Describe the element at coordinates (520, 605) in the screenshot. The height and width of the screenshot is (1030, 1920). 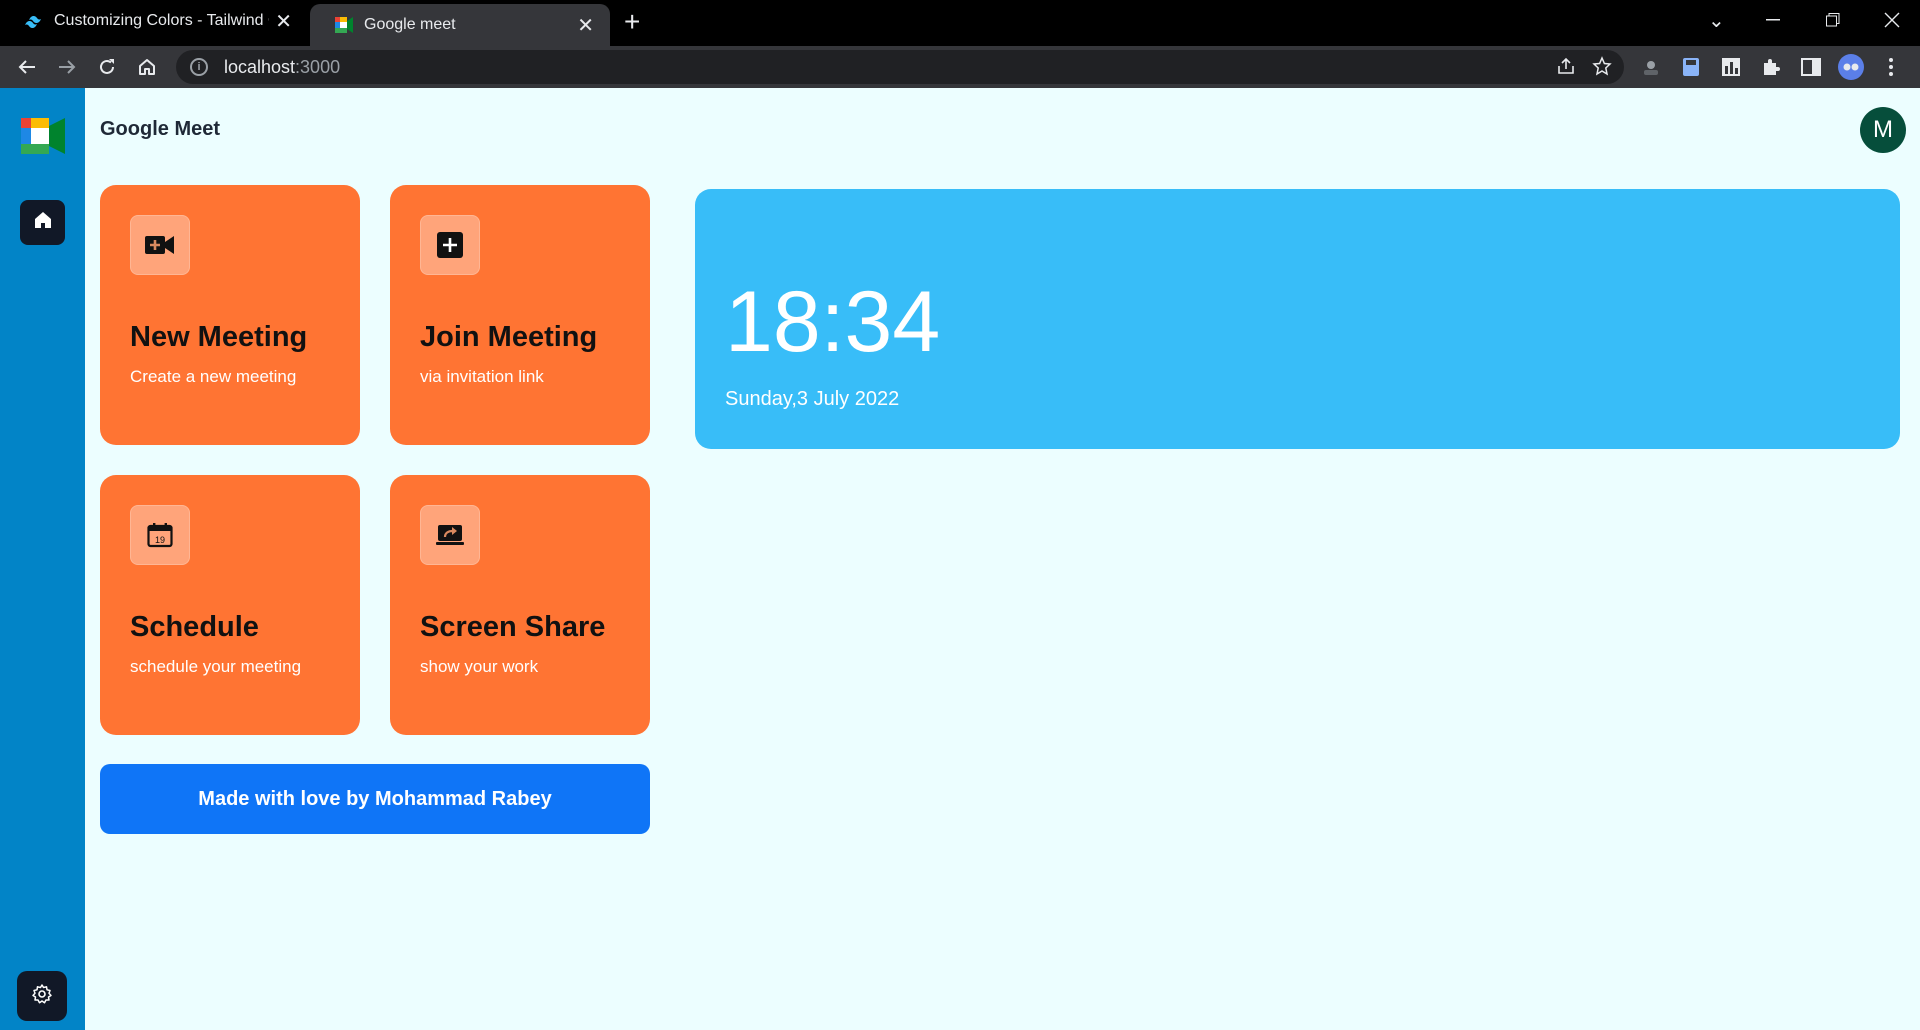
I see `screen-share-card: Screen Share show your work` at that location.